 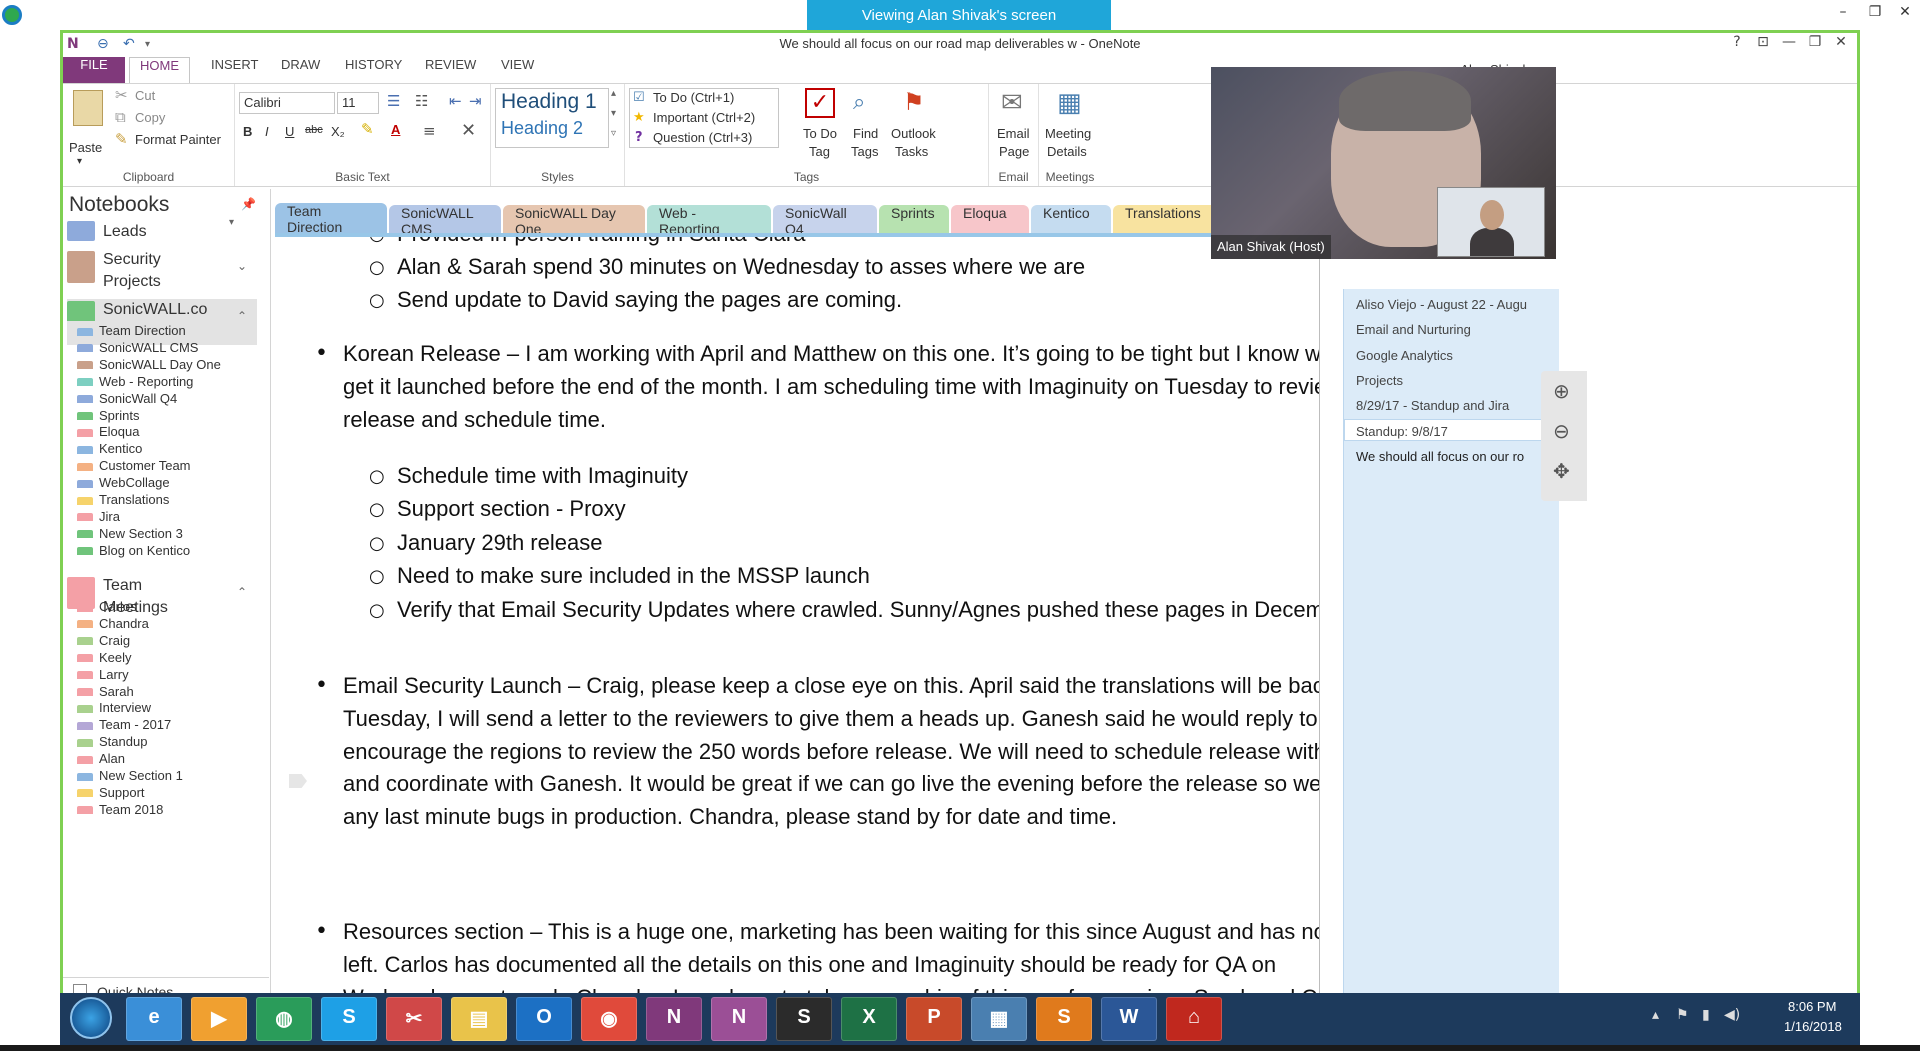 What do you see at coordinates (702, 137) in the screenshot?
I see `tag-question: Question (Ctrl+3)` at bounding box center [702, 137].